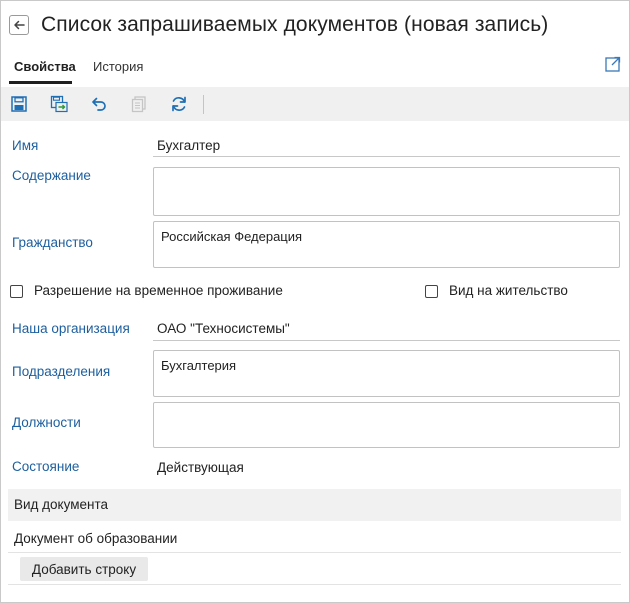 This screenshot has width=630, height=603. What do you see at coordinates (84, 569) in the screenshot?
I see `add-row-button: Добавить строку` at bounding box center [84, 569].